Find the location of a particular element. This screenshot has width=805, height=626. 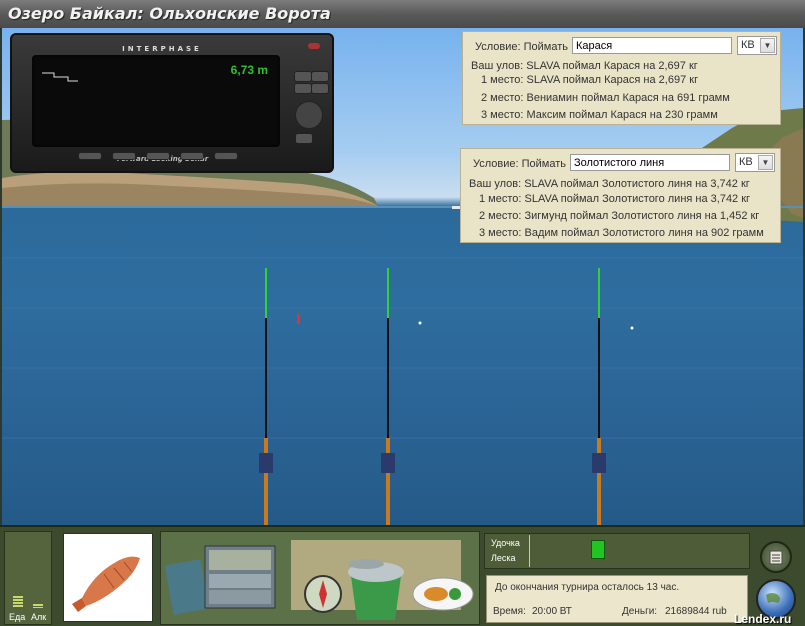

money-label: Деньги: is located at coordinates (640, 611).